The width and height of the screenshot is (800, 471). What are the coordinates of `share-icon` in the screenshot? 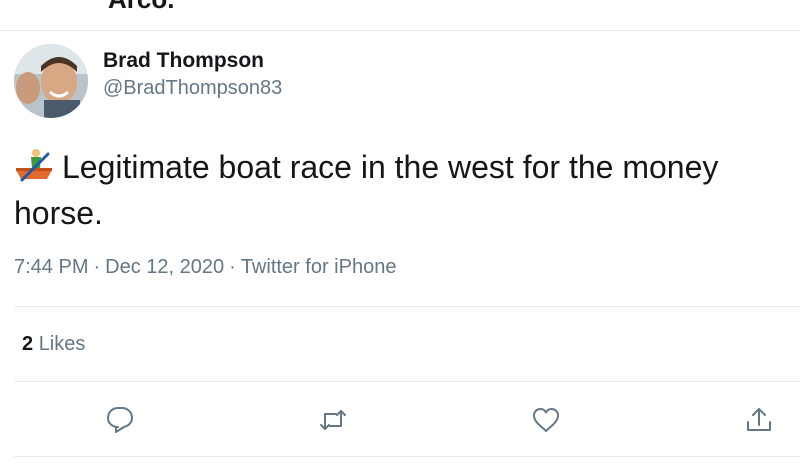 It's located at (759, 419).